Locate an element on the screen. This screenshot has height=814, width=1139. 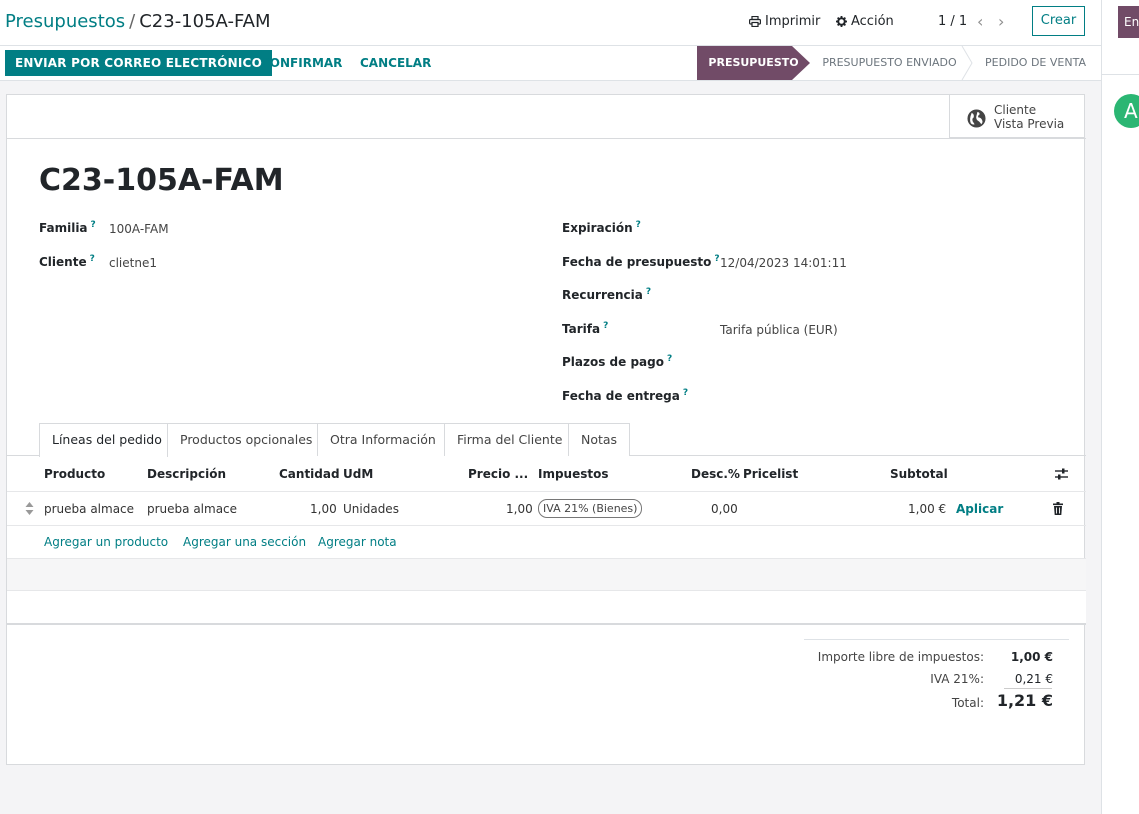
cell-quantity: 1,00 is located at coordinates (323, 509).